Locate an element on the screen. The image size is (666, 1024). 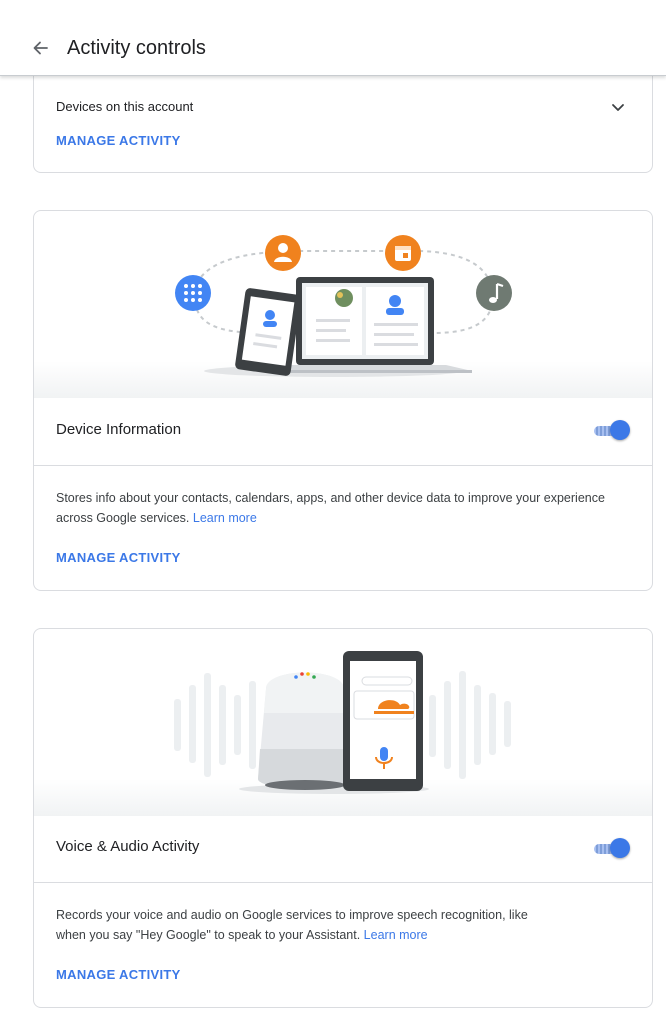
arrow-back-icon is located at coordinates (40, 48).